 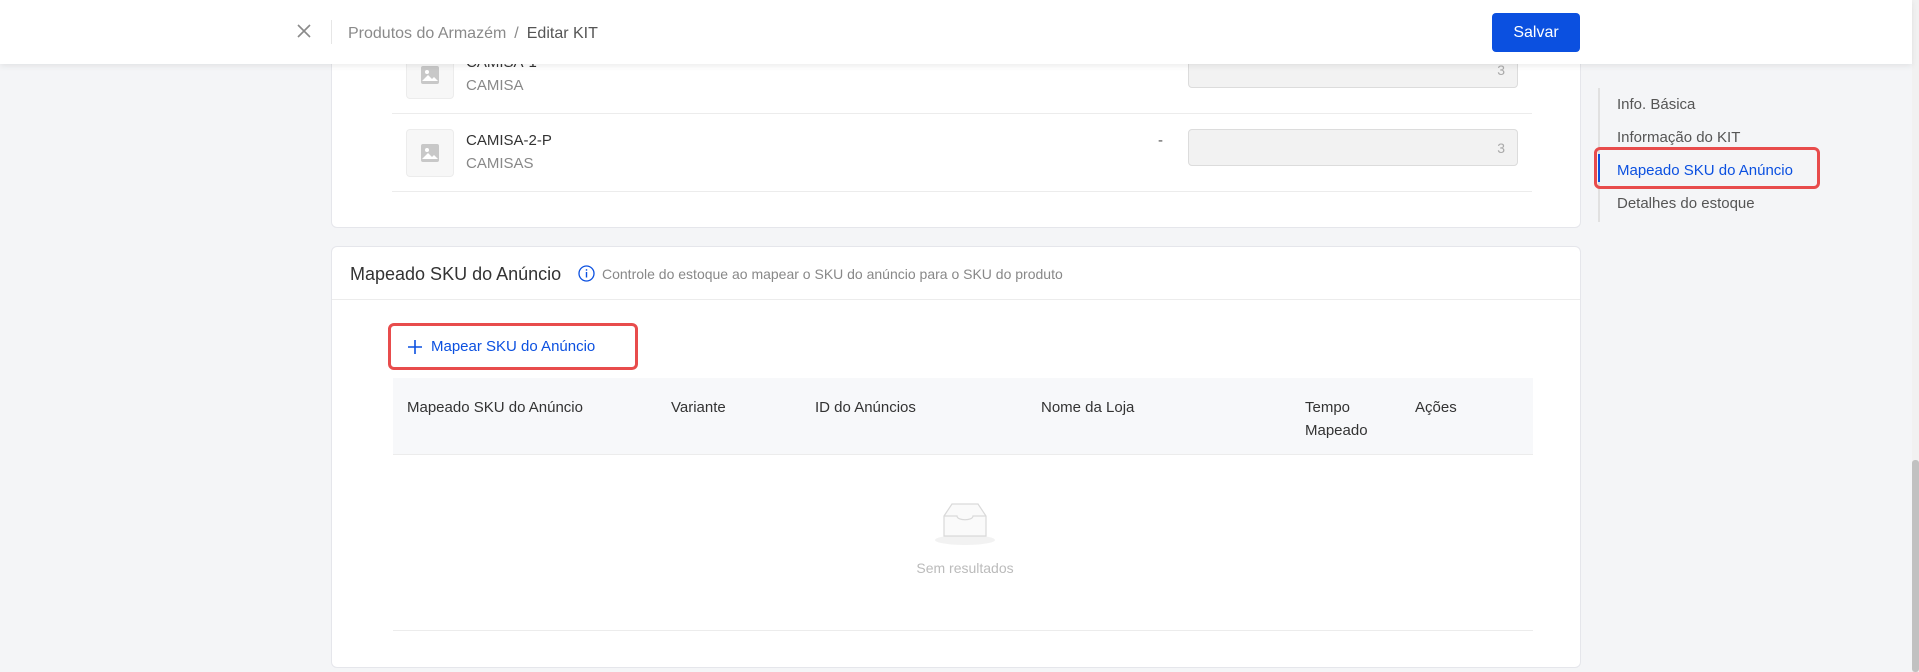 I want to click on column-header-mapped-time: Tempo Mapeado, so click(x=1336, y=419).